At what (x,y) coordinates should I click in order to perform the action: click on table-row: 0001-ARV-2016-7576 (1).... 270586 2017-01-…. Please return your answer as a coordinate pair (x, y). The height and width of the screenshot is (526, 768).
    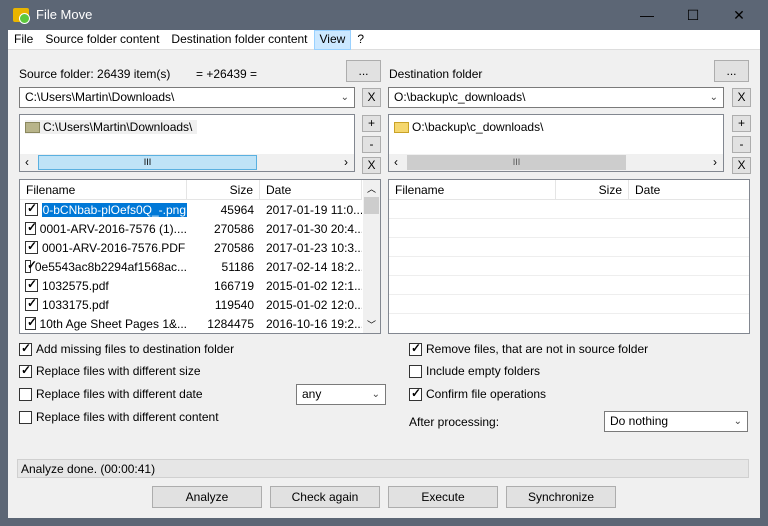
    Looking at the image, I should click on (200, 228).